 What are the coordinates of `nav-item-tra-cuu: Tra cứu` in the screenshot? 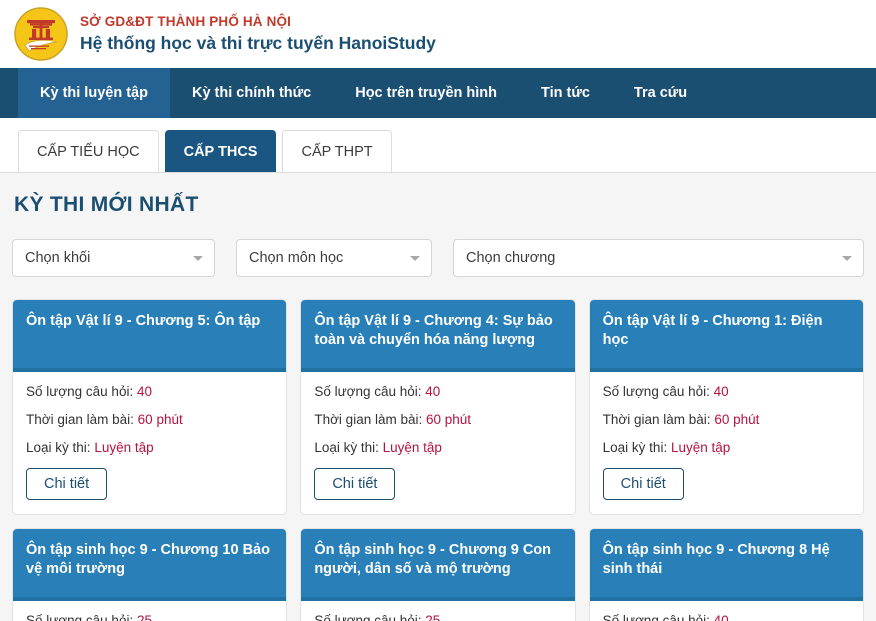 It's located at (660, 93).